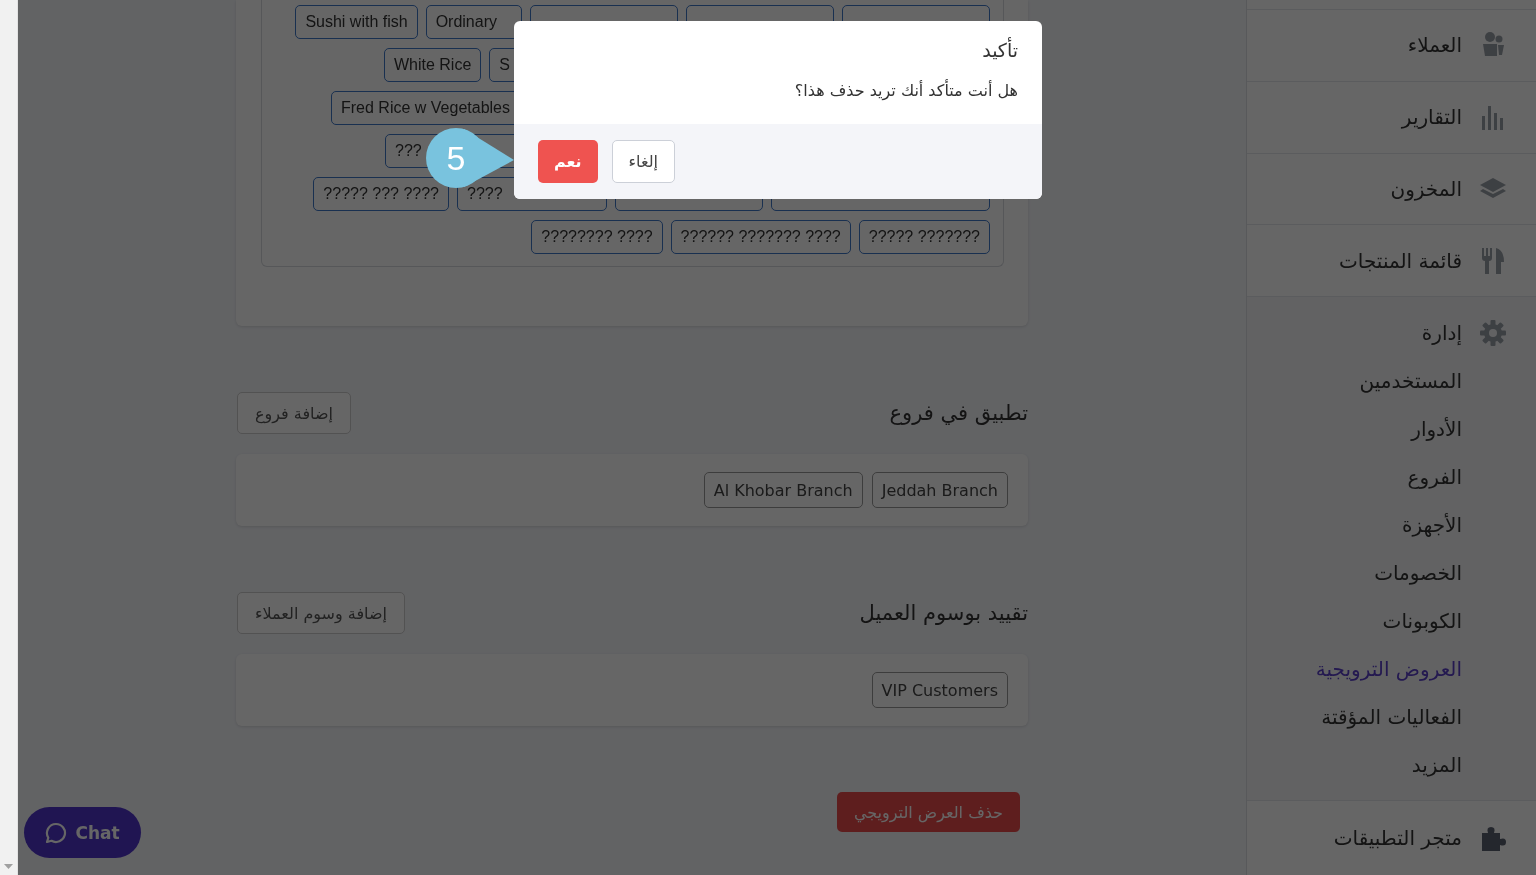 The width and height of the screenshot is (1536, 875). What do you see at coordinates (906, 90) in the screenshot?
I see `dialog-message: هل أنت متأكد أنك تريد حذف هذا؟` at bounding box center [906, 90].